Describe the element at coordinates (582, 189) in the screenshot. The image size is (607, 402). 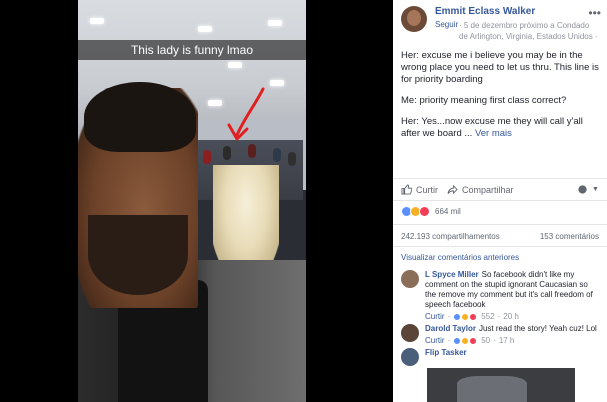
I see `globe-icon` at that location.